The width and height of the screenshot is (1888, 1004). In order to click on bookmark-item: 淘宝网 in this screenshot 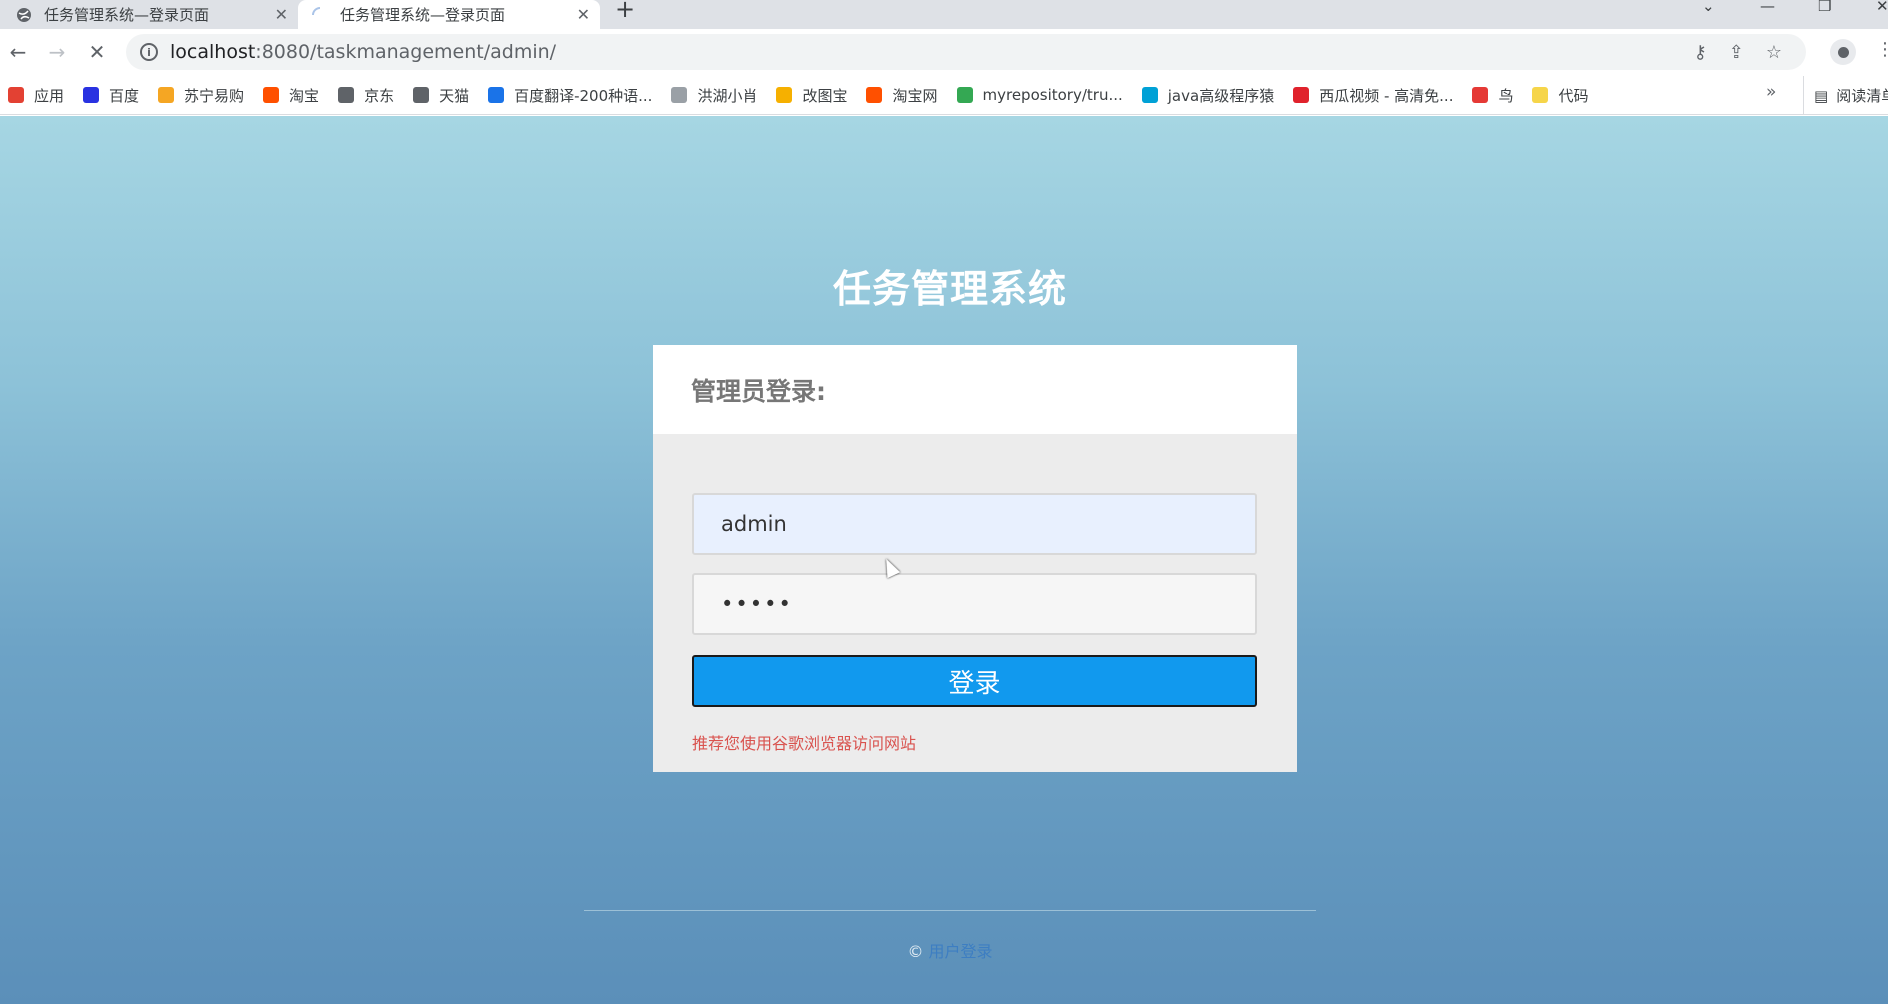, I will do `click(902, 95)`.